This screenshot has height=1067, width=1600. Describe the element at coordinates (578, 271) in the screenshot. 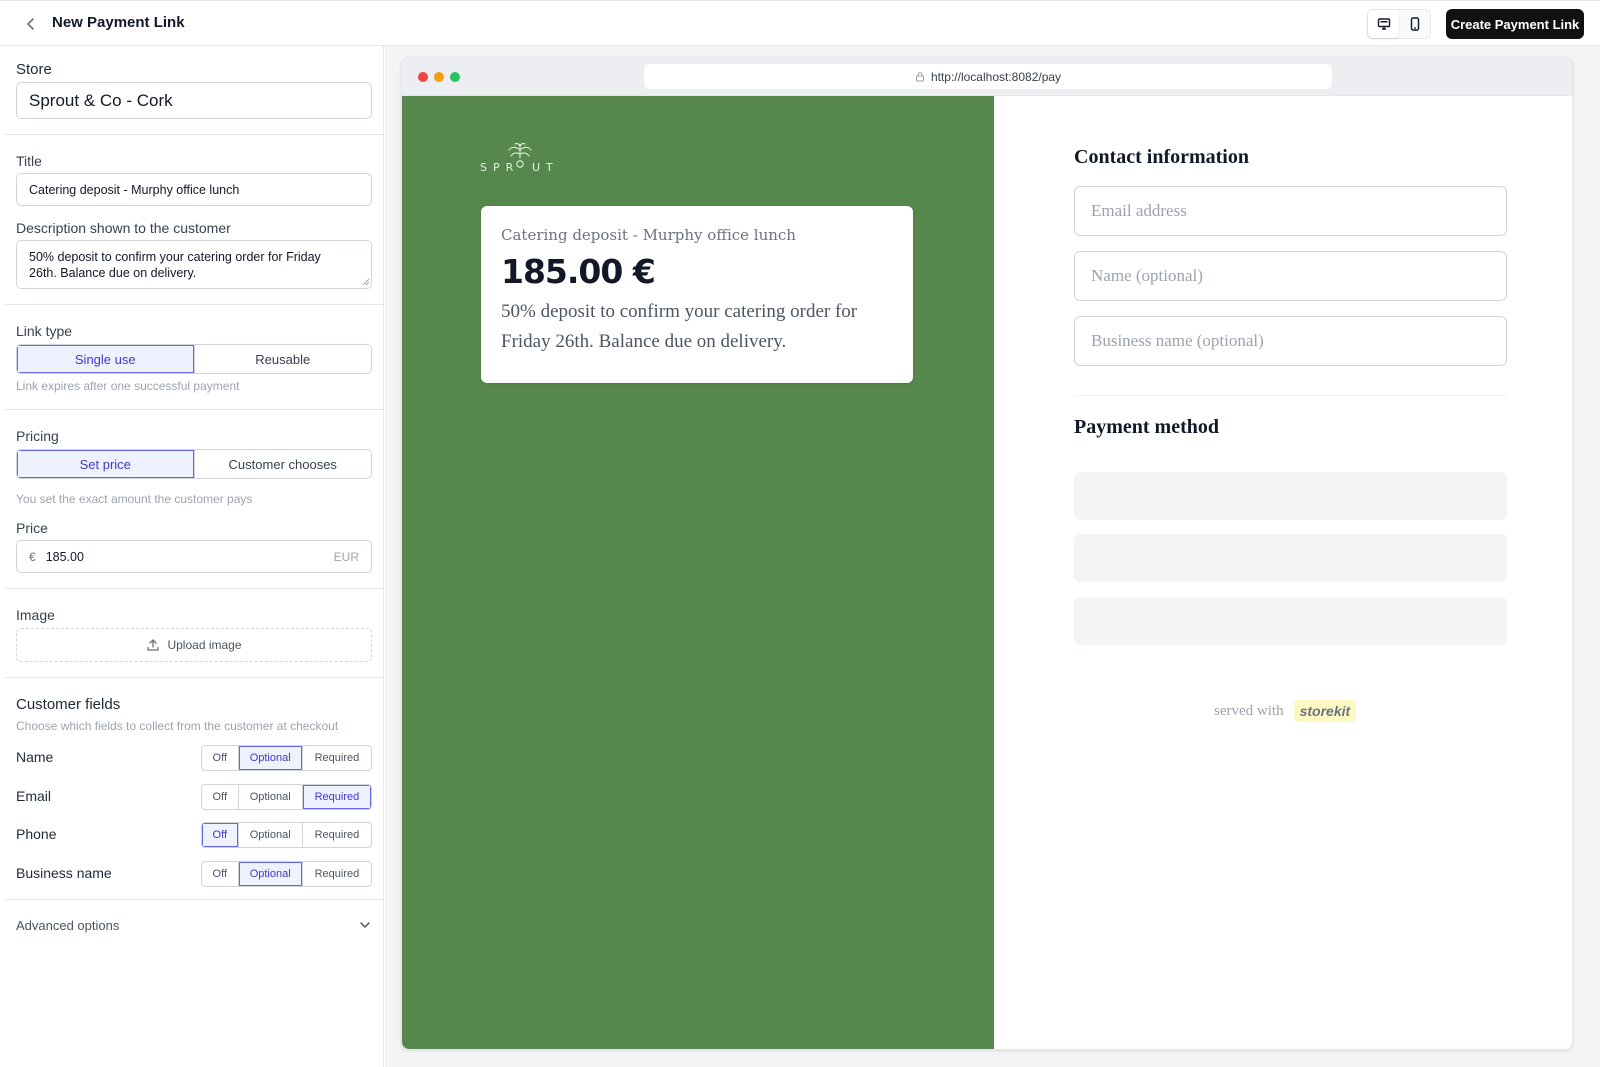

I see `product-price: 185.00 €` at that location.